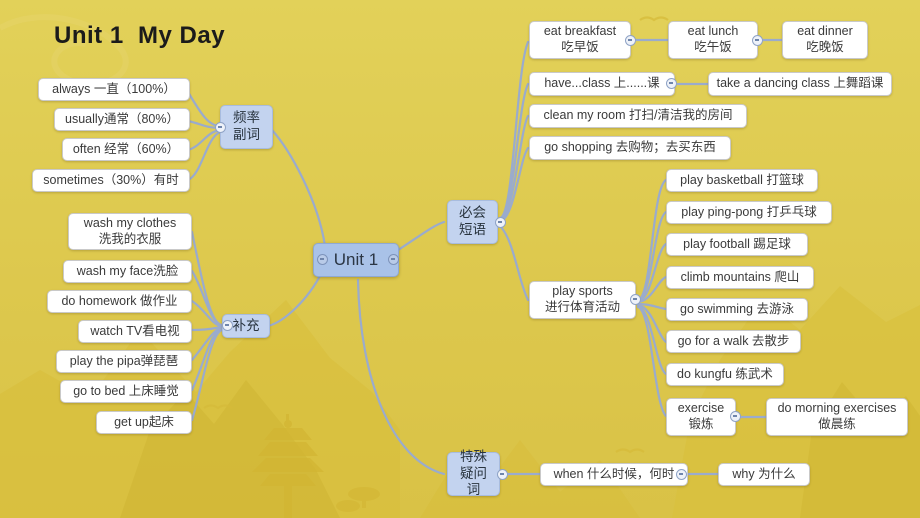 The width and height of the screenshot is (920, 518). I want to click on collapse-handle-eat-breakfast, so click(630, 40).